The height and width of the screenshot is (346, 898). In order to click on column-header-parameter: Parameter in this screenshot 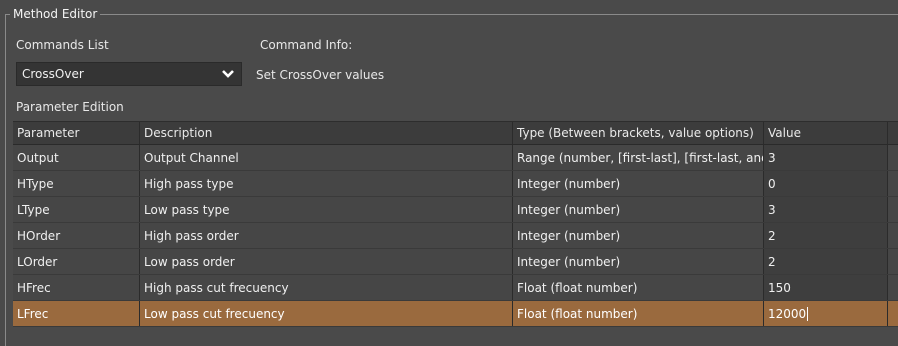, I will do `click(76, 133)`.